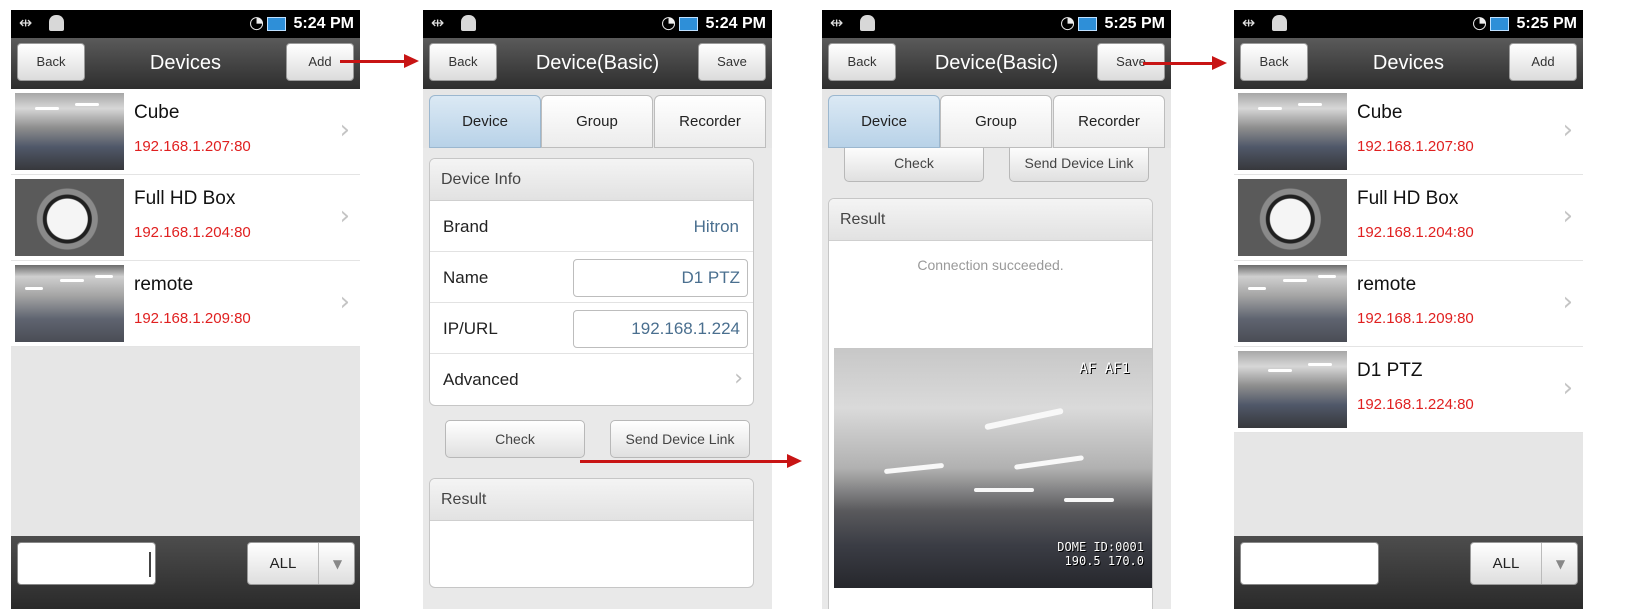 This screenshot has width=1635, height=609. Describe the element at coordinates (1185, 63) in the screenshot. I see `flow-arrow-save-to-devices` at that location.